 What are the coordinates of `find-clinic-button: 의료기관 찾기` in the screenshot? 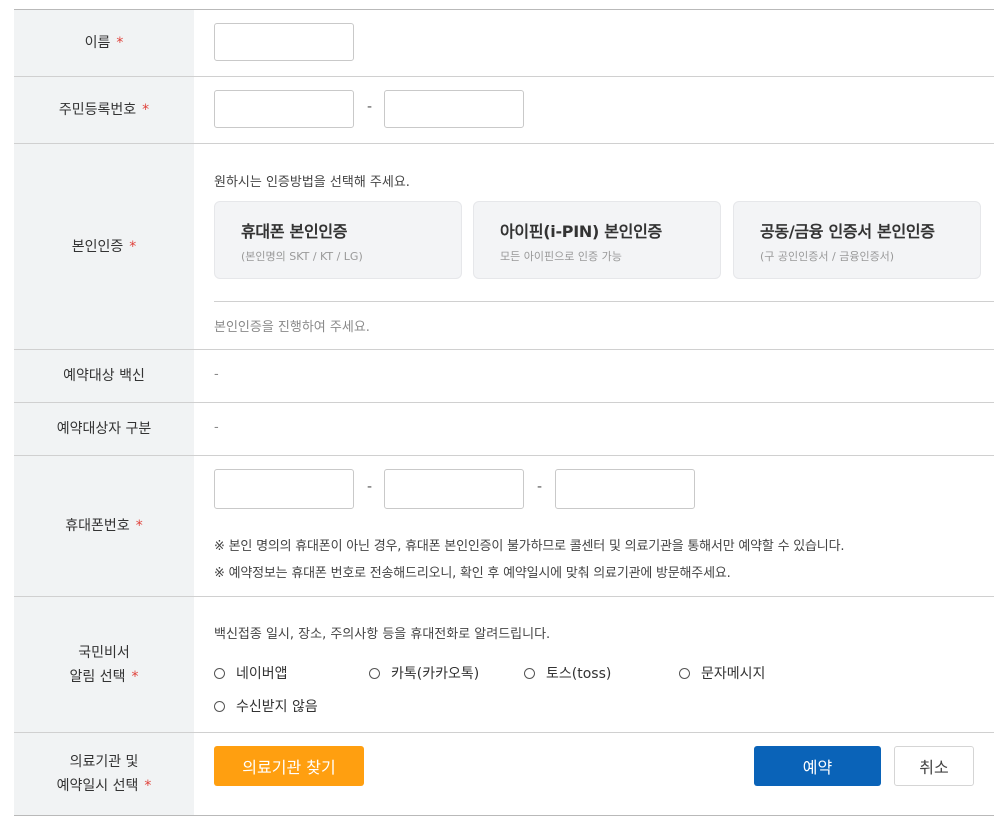 It's located at (289, 766).